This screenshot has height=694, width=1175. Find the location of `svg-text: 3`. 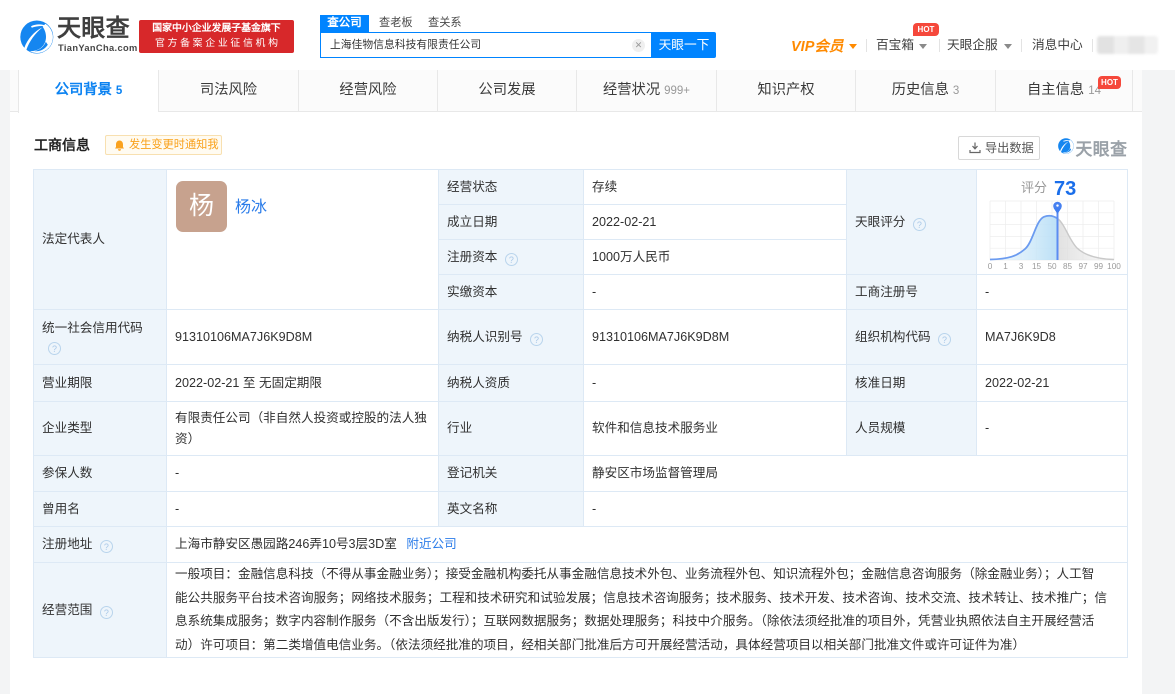

svg-text: 3 is located at coordinates (1021, 266).